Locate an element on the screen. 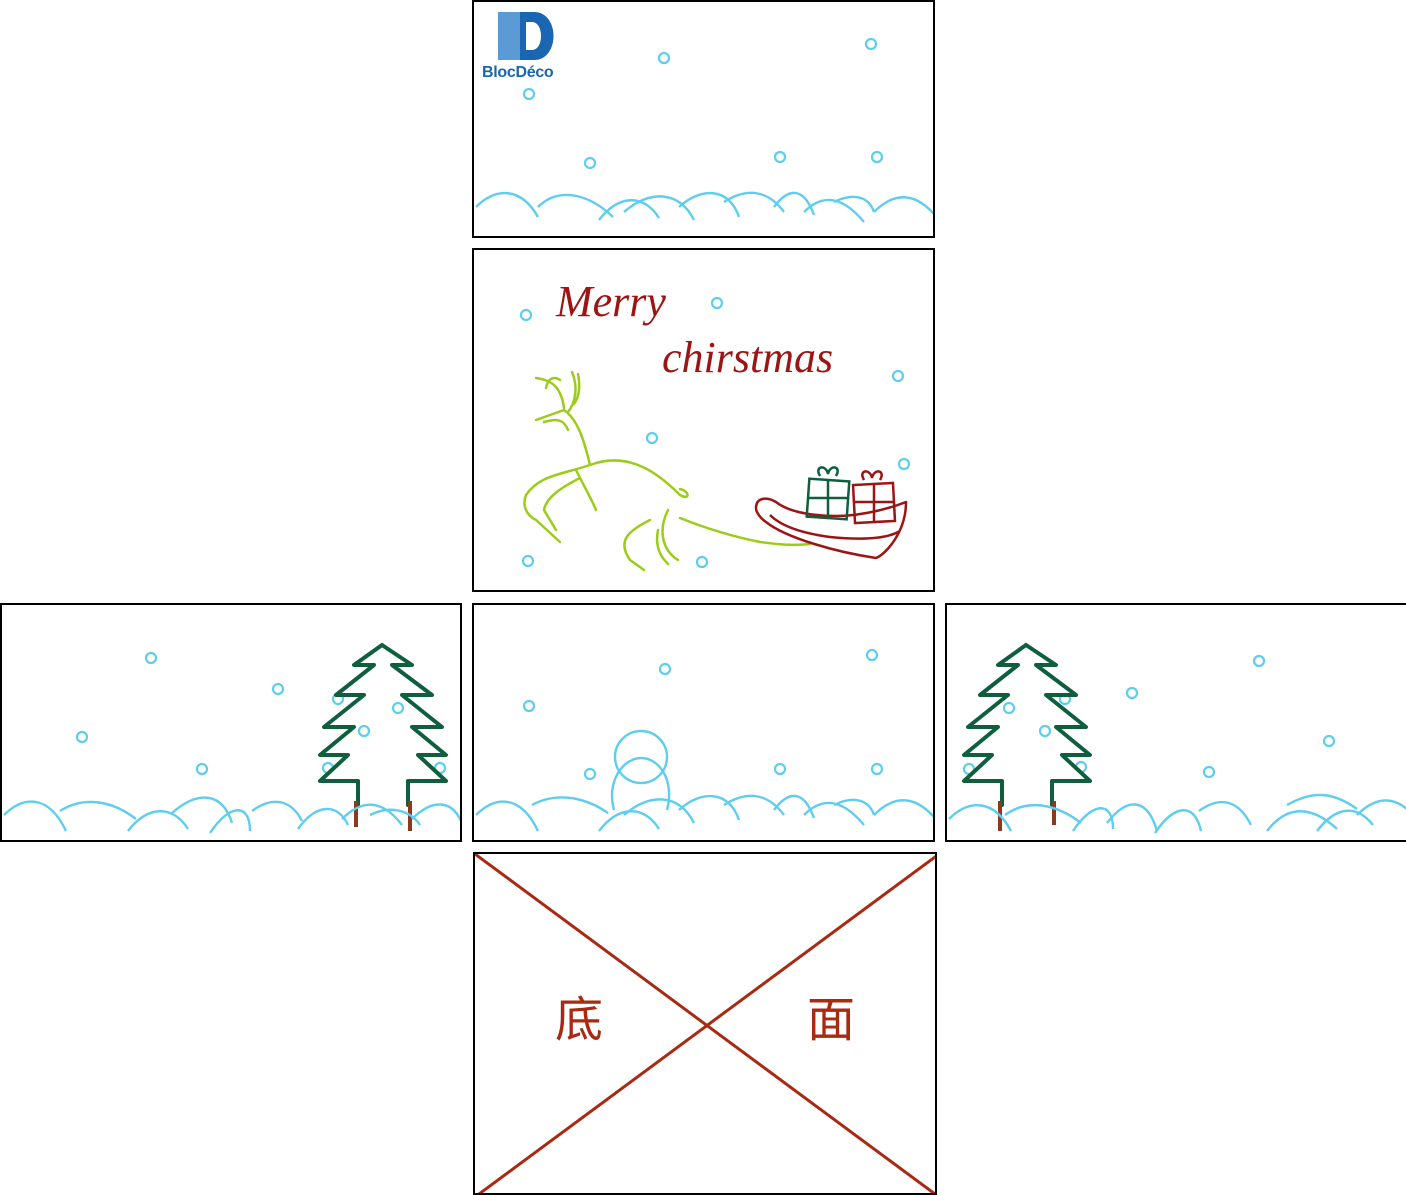 The width and height of the screenshot is (1406, 1195). right-panel-art is located at coordinates (1177, 738).